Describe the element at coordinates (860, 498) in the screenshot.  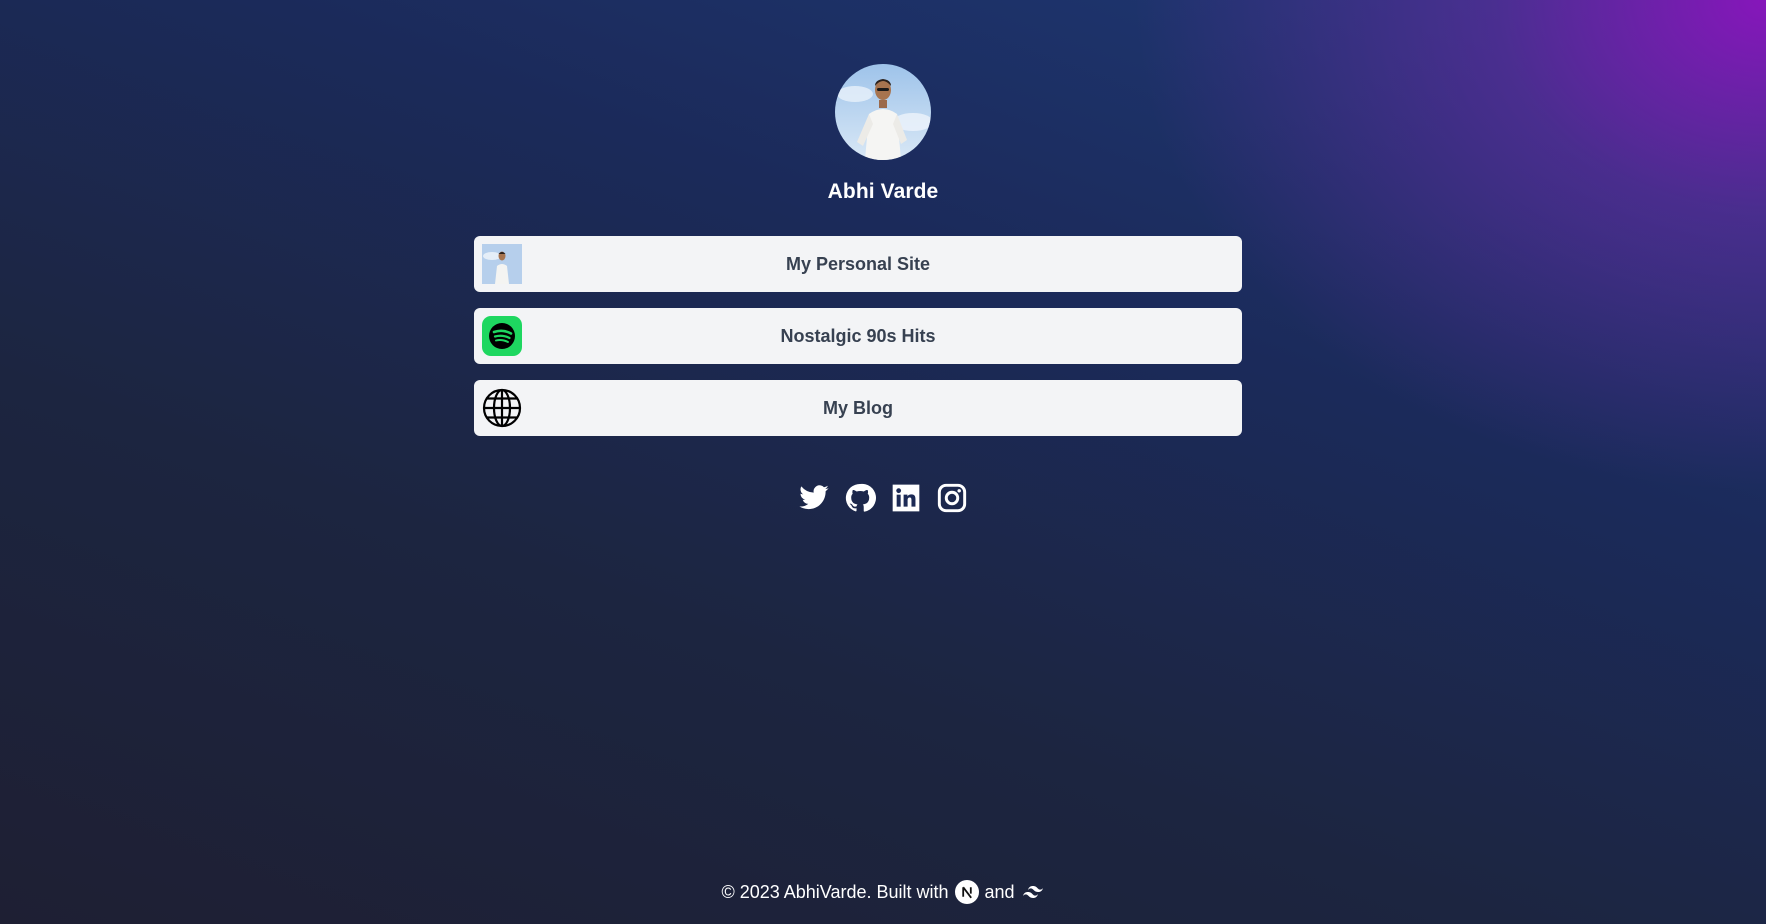
I see `github-icon` at that location.